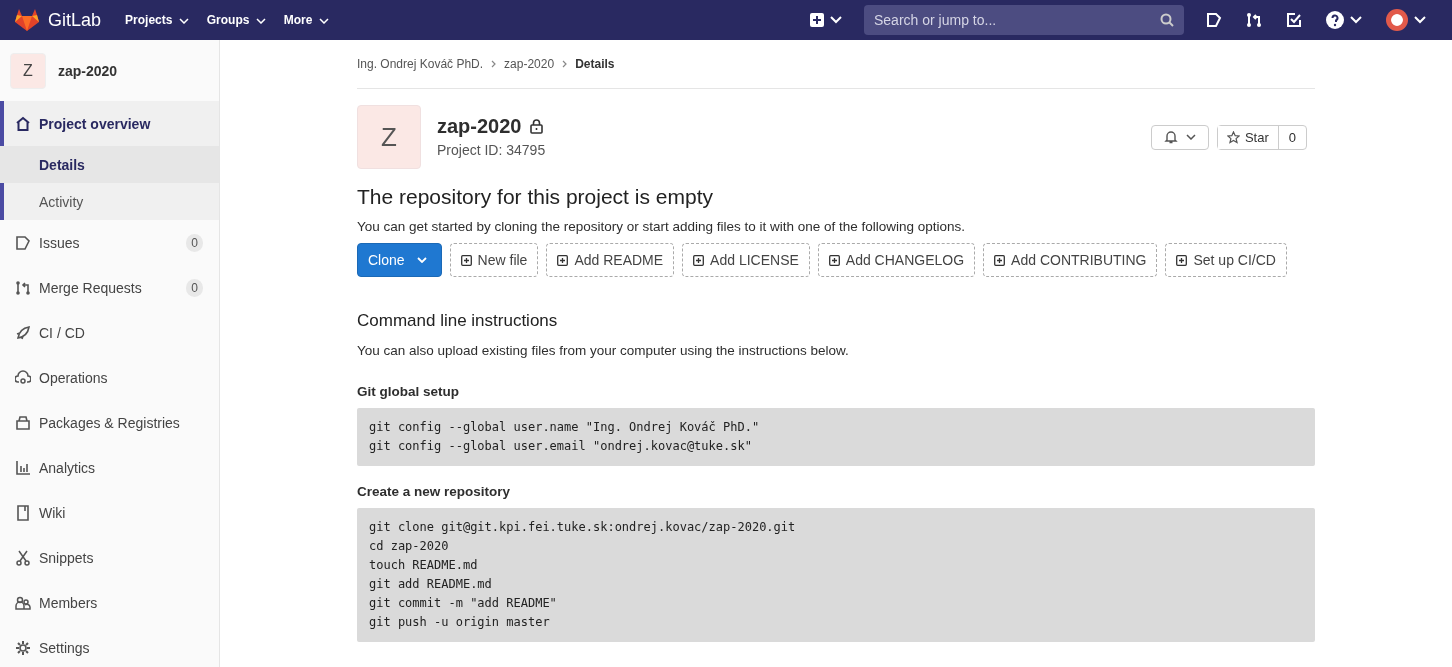 The height and width of the screenshot is (667, 1452). What do you see at coordinates (1226, 260) in the screenshot?
I see `add-file-button: Set up CI/CD` at bounding box center [1226, 260].